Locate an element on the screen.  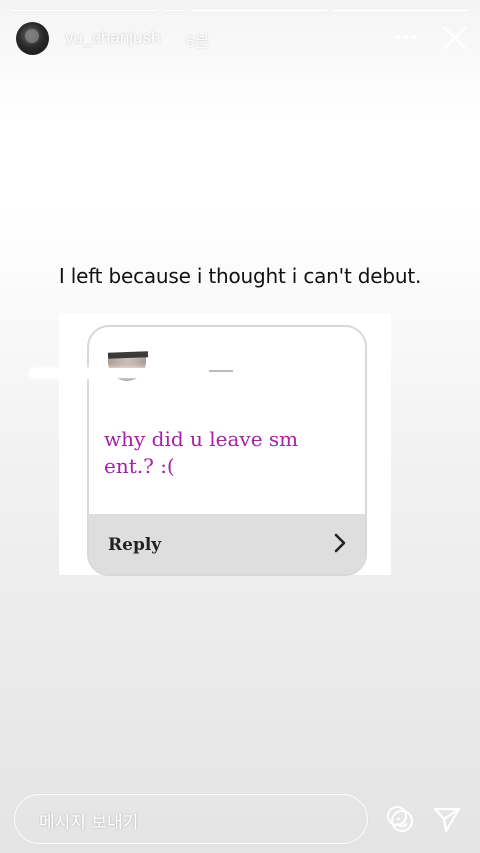
post-time: 6분 is located at coordinates (198, 42).